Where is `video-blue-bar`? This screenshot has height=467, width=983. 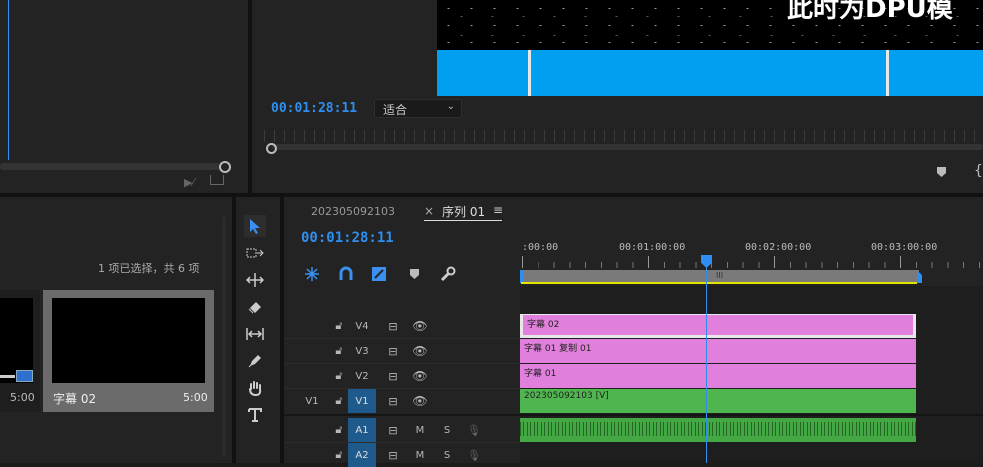 video-blue-bar is located at coordinates (710, 73).